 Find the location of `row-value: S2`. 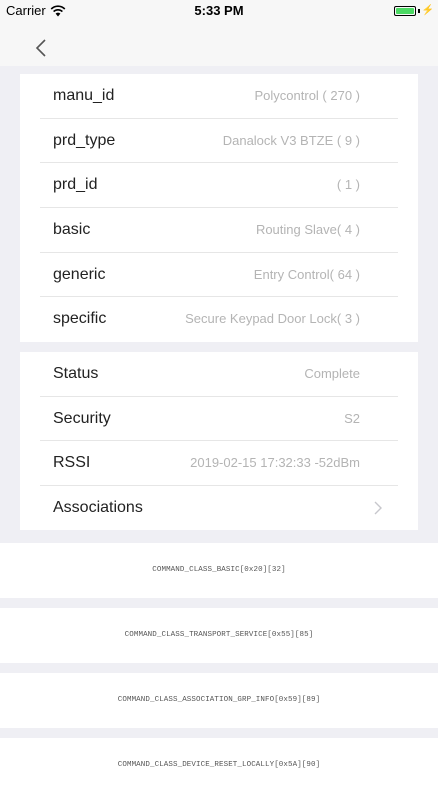

row-value: S2 is located at coordinates (352, 418).